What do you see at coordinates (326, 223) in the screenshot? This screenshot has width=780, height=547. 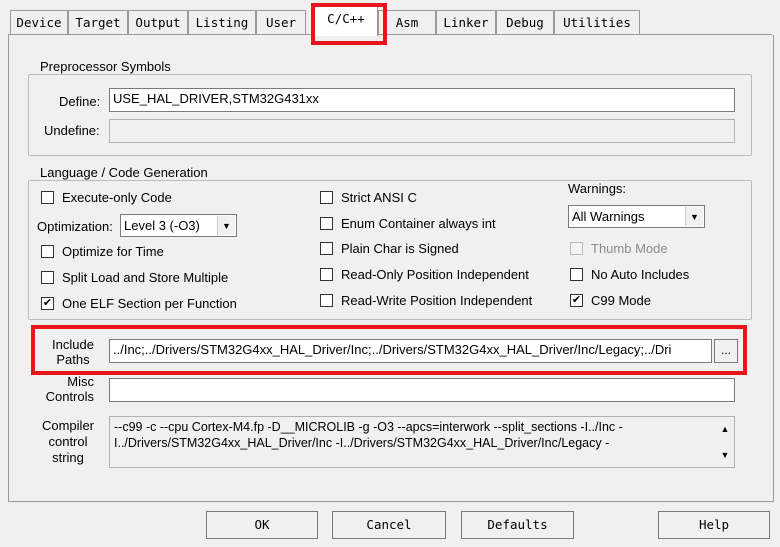 I see `enum-container-checkbox` at bounding box center [326, 223].